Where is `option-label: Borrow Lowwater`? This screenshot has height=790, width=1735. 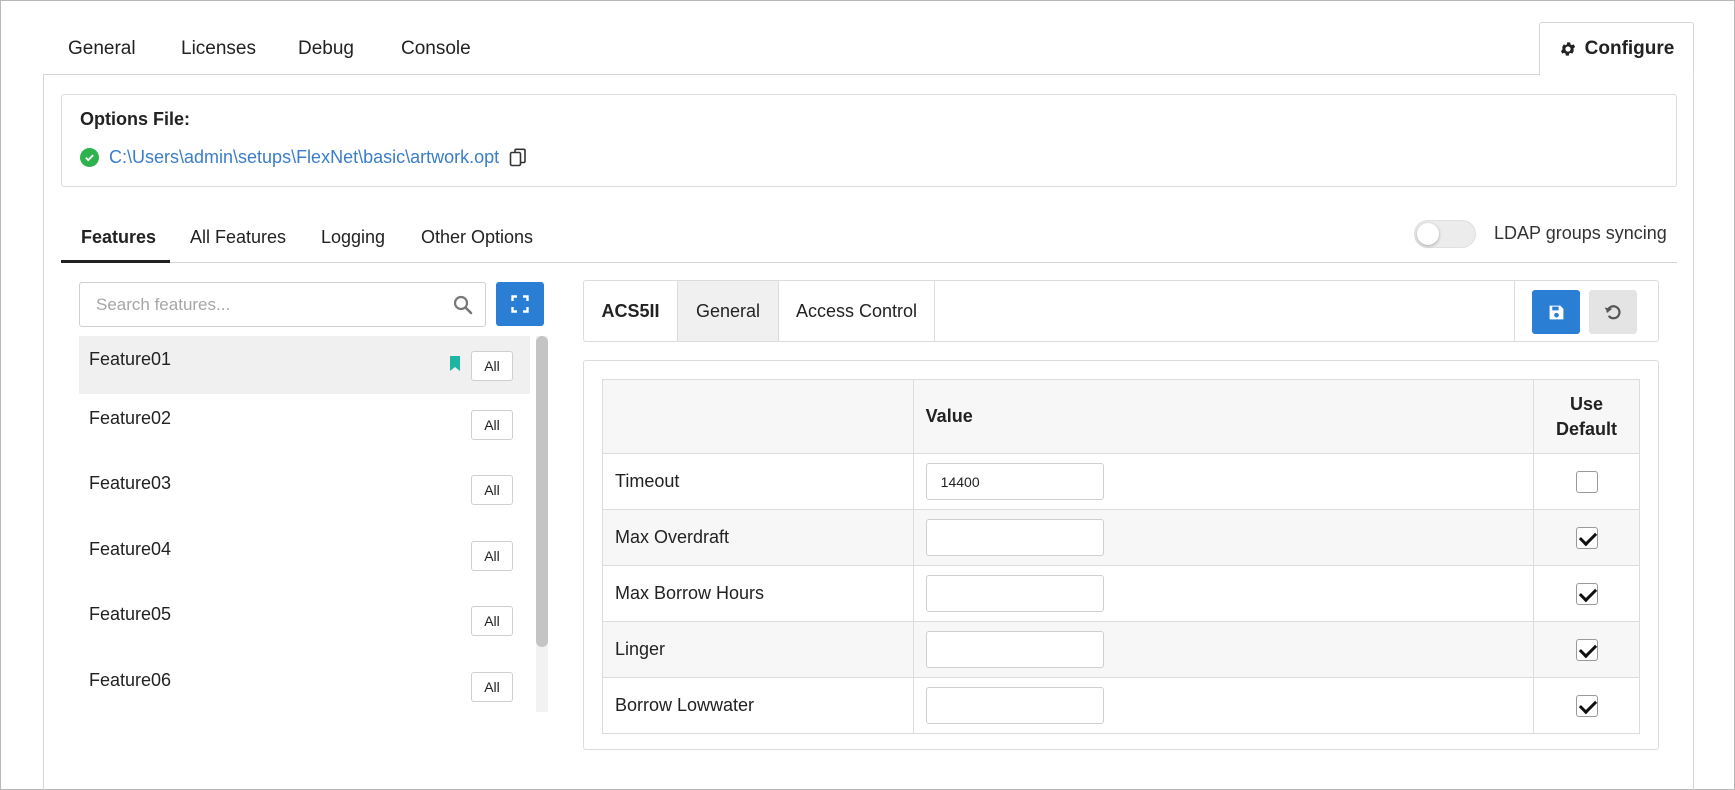
option-label: Borrow Lowwater is located at coordinates (758, 705).